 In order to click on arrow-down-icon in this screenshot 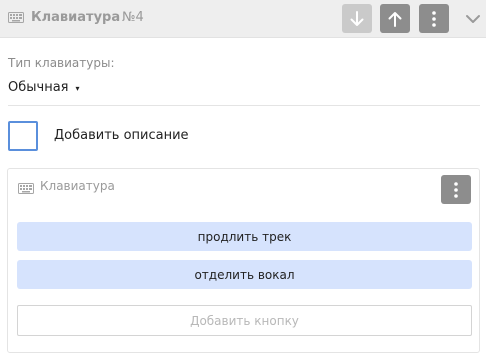, I will do `click(357, 18)`.